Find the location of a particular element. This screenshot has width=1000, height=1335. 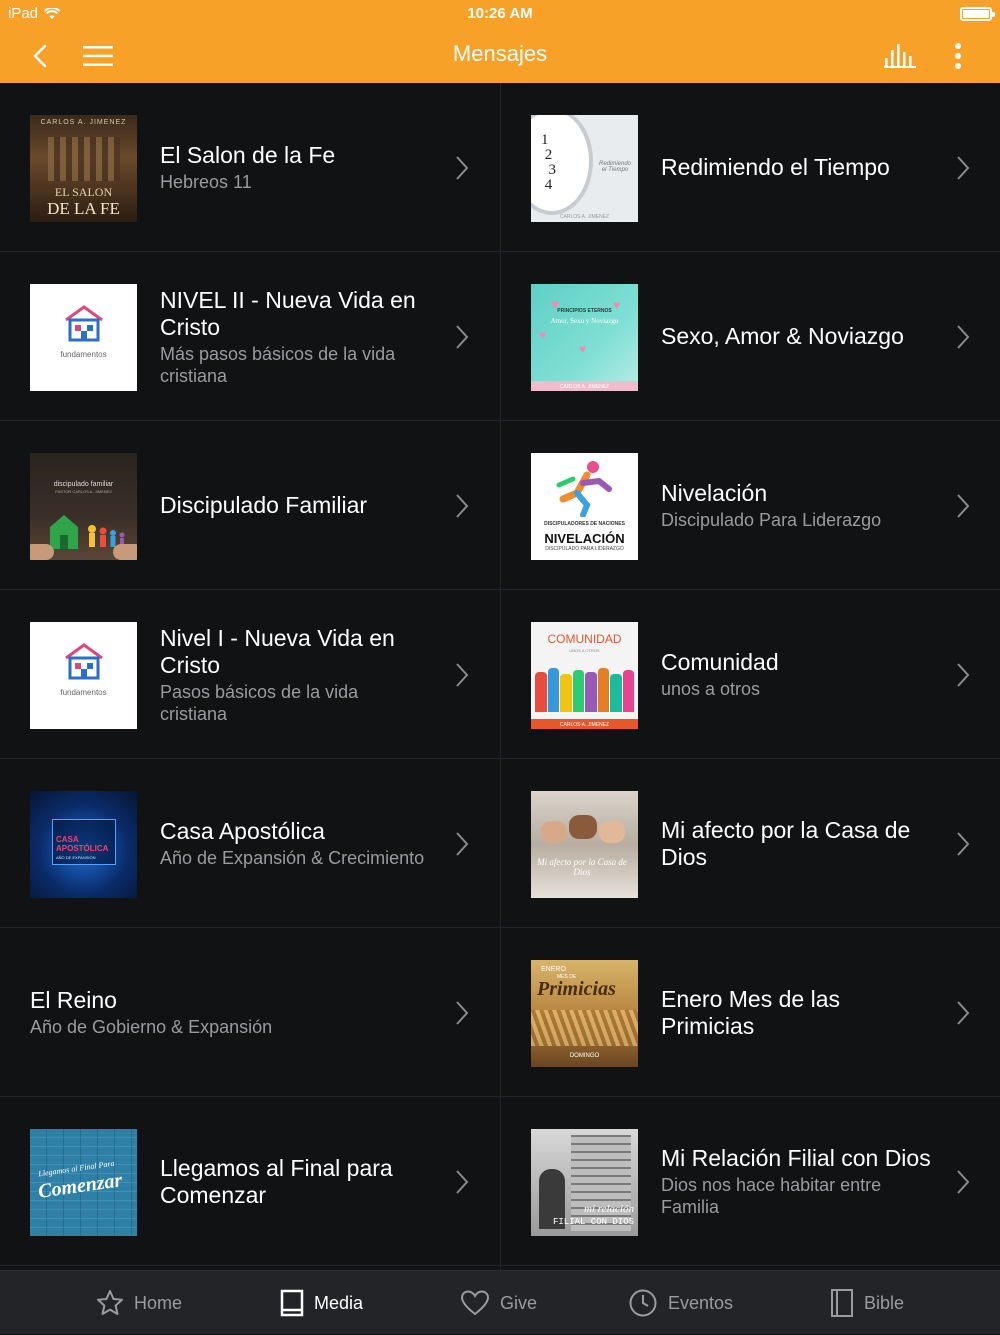

tab-bible: Bible is located at coordinates (867, 1303).